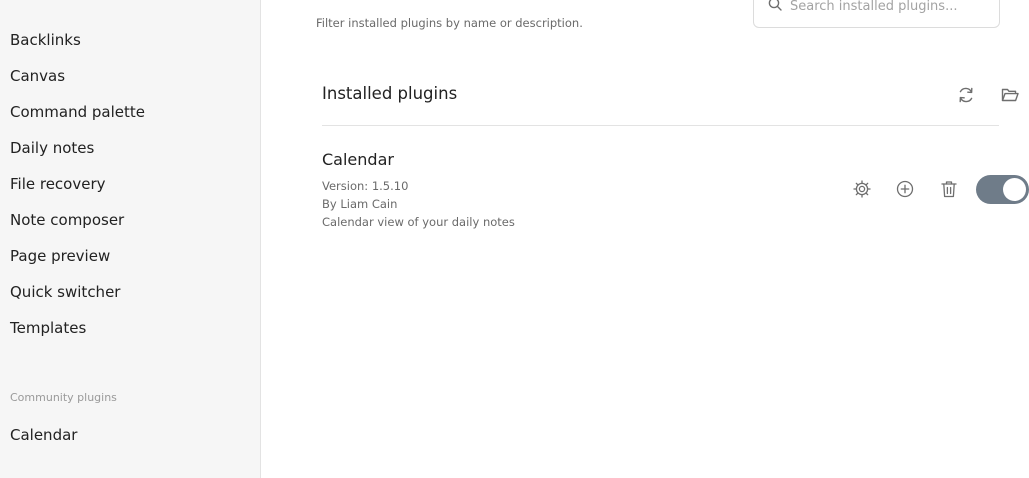  Describe the element at coordinates (37, 76) in the screenshot. I see `sidebar-item-canvas: Canvas` at that location.